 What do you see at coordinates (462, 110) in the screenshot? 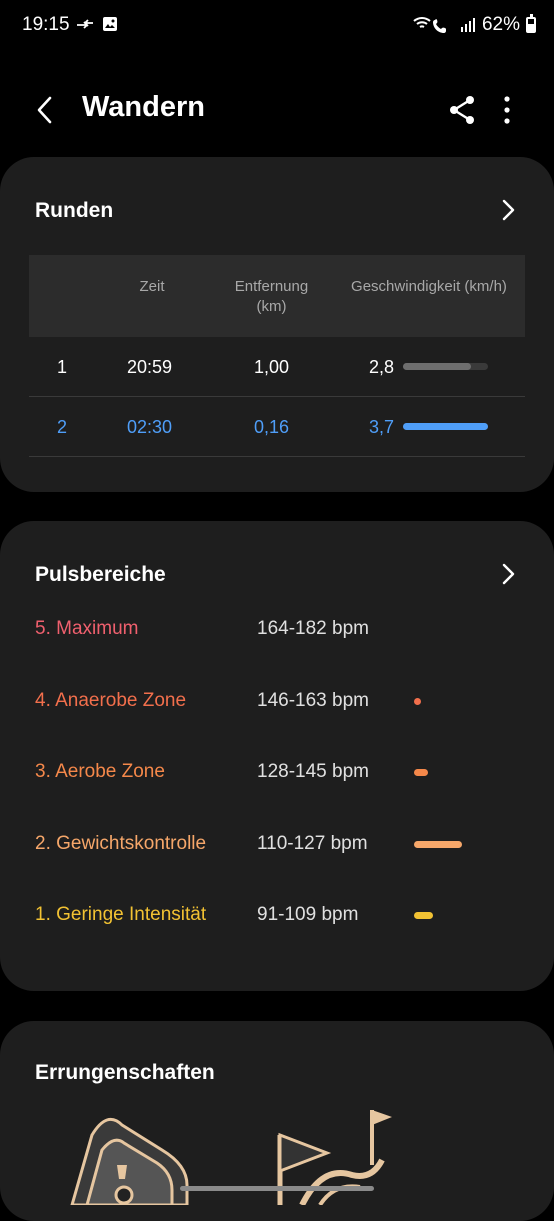
I see `share-icon` at bounding box center [462, 110].